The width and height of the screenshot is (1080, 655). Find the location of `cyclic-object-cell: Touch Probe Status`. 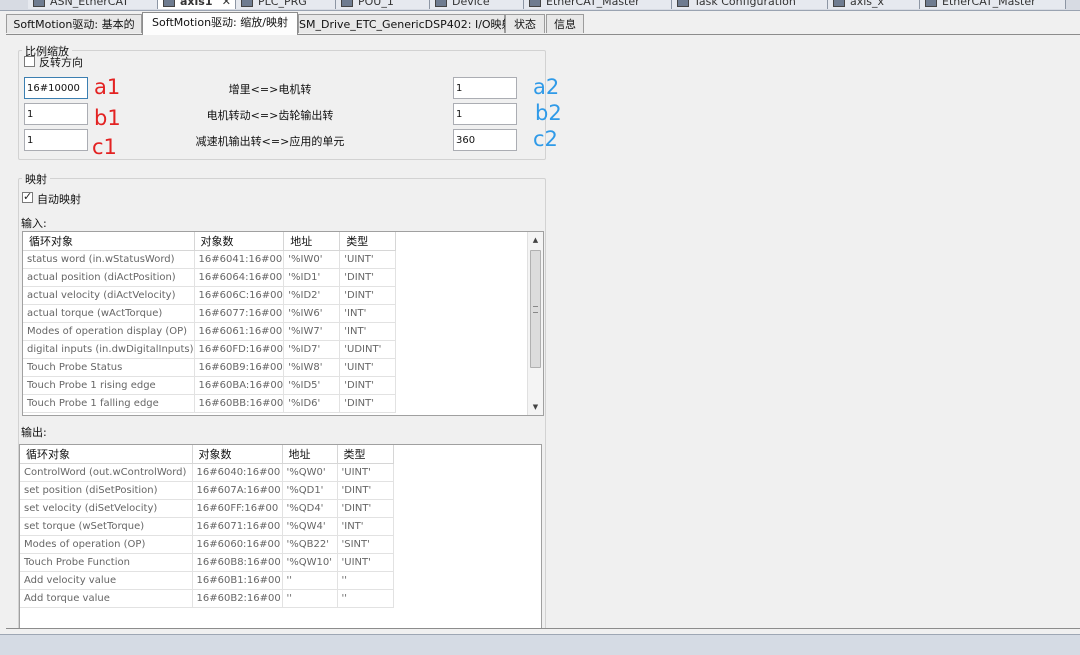

cyclic-object-cell: Touch Probe Status is located at coordinates (109, 367).